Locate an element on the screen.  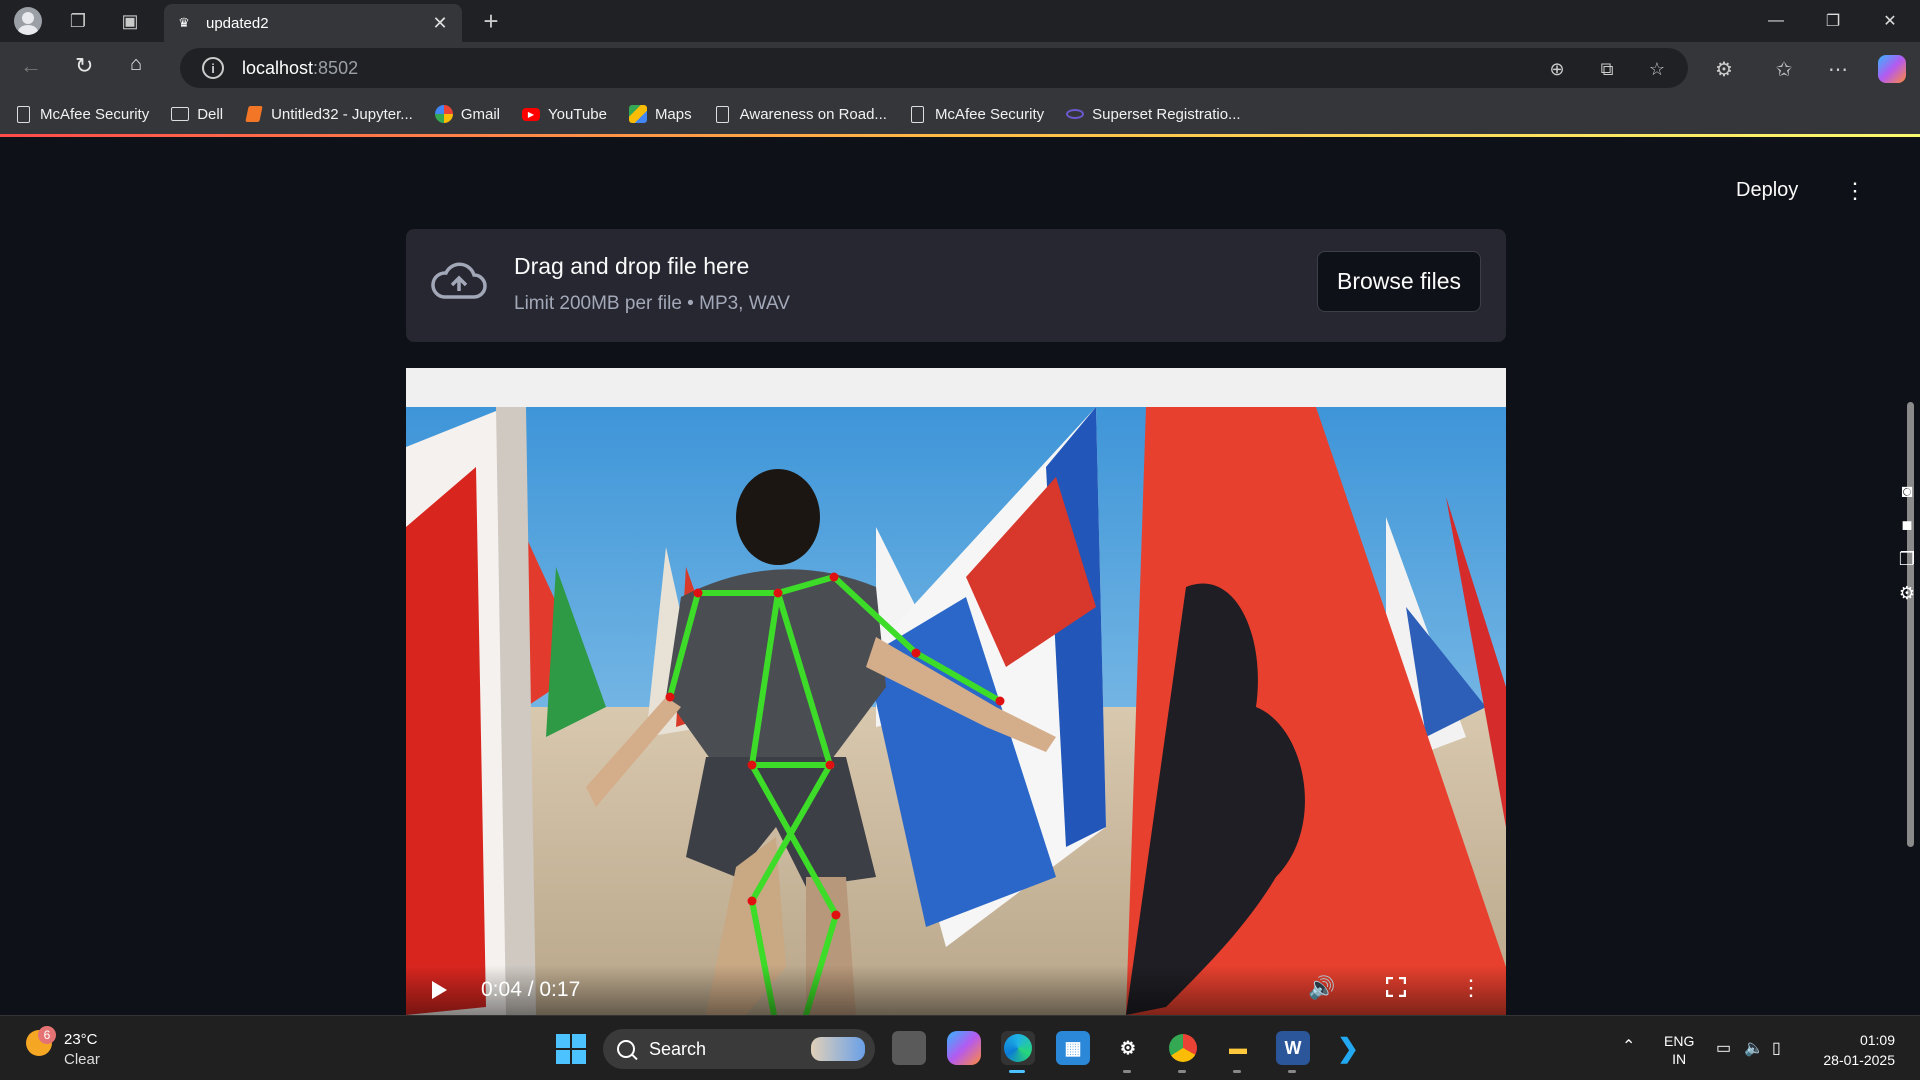
bookmark-mcafee-security: McAfee Security is located at coordinates (81, 114).